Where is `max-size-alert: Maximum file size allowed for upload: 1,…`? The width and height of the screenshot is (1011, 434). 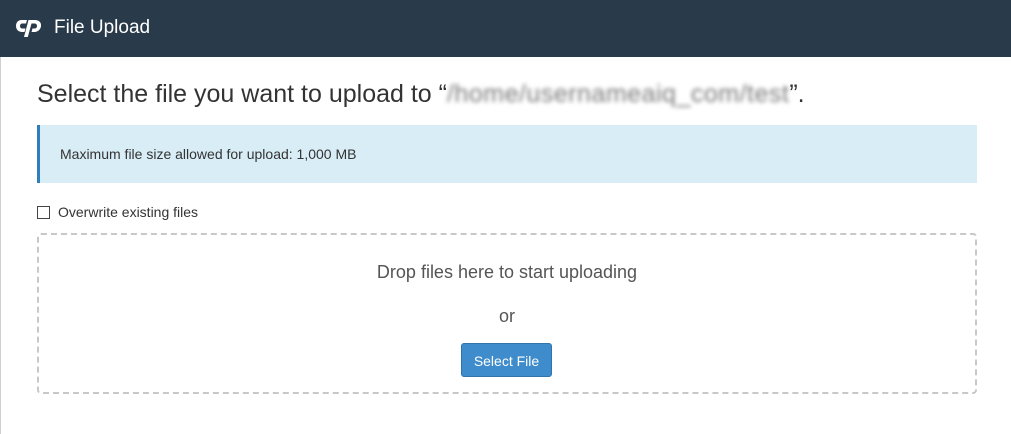 max-size-alert: Maximum file size allowed for upload: 1,… is located at coordinates (507, 154).